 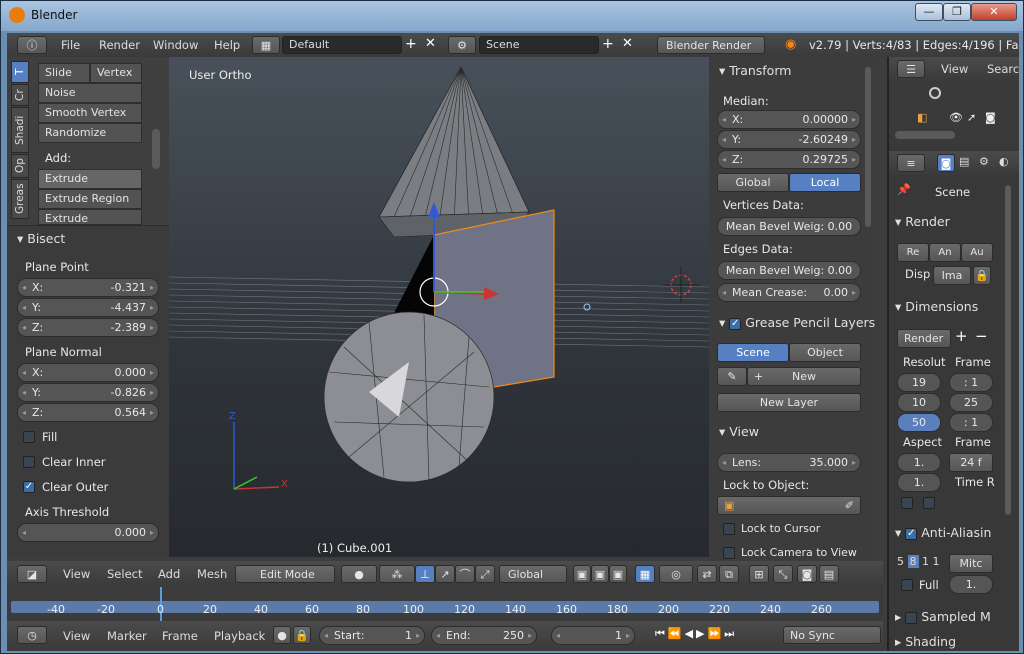 What do you see at coordinates (825, 182) in the screenshot?
I see `local-toggle: Local` at bounding box center [825, 182].